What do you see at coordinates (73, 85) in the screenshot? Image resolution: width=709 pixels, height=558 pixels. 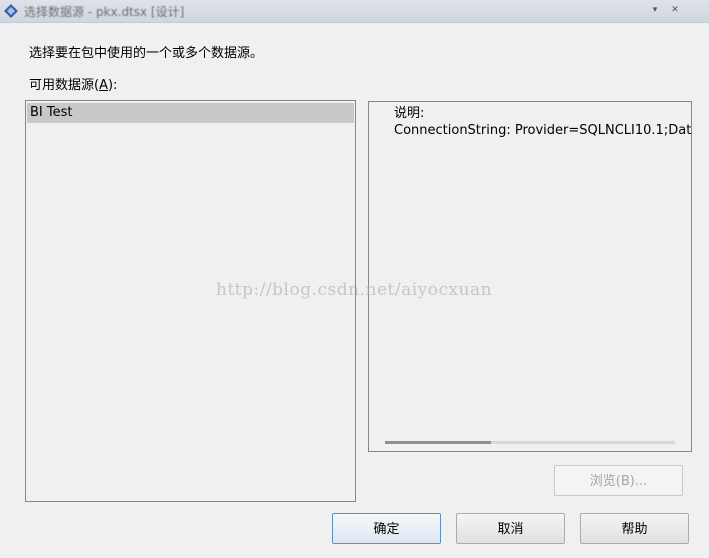 I see `available-sources-label: 可用数据源(A):` at bounding box center [73, 85].